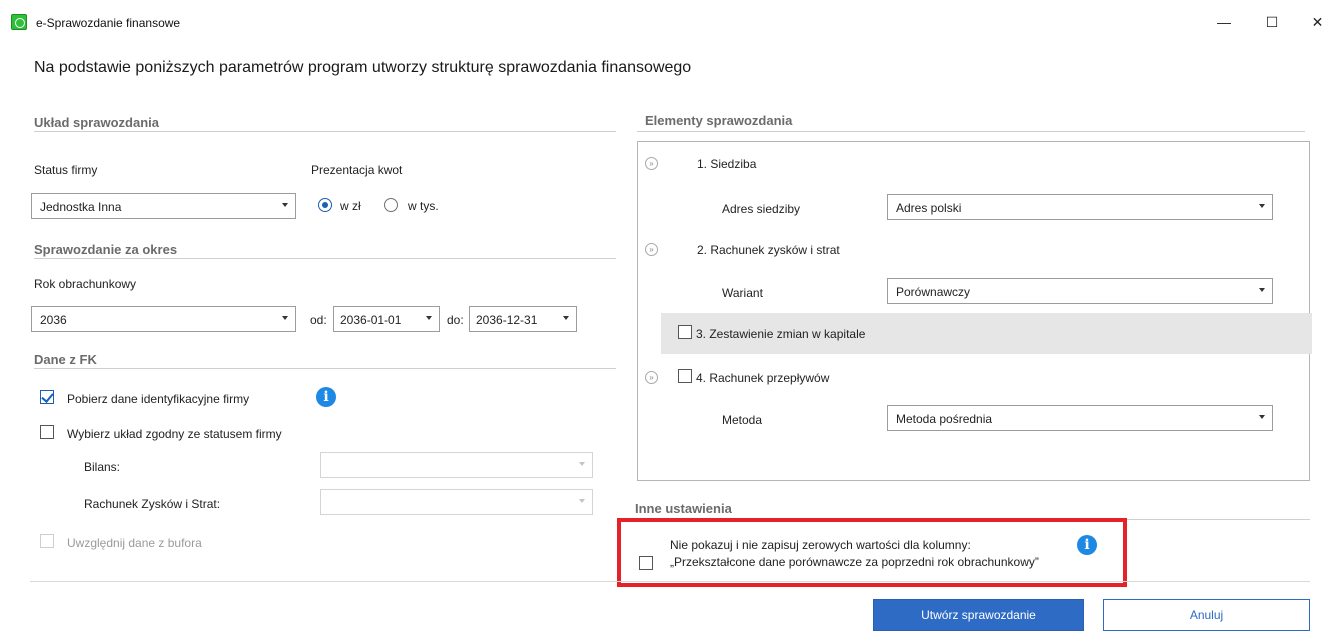 The image size is (1327, 631). What do you see at coordinates (929, 208) in the screenshot?
I see `adres-siedziby-value: Adres polski` at bounding box center [929, 208].